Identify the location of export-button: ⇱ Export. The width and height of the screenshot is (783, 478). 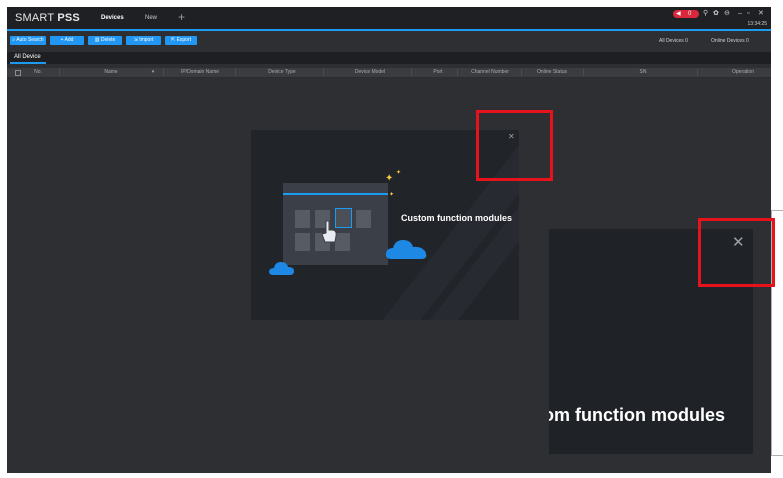
(181, 40).